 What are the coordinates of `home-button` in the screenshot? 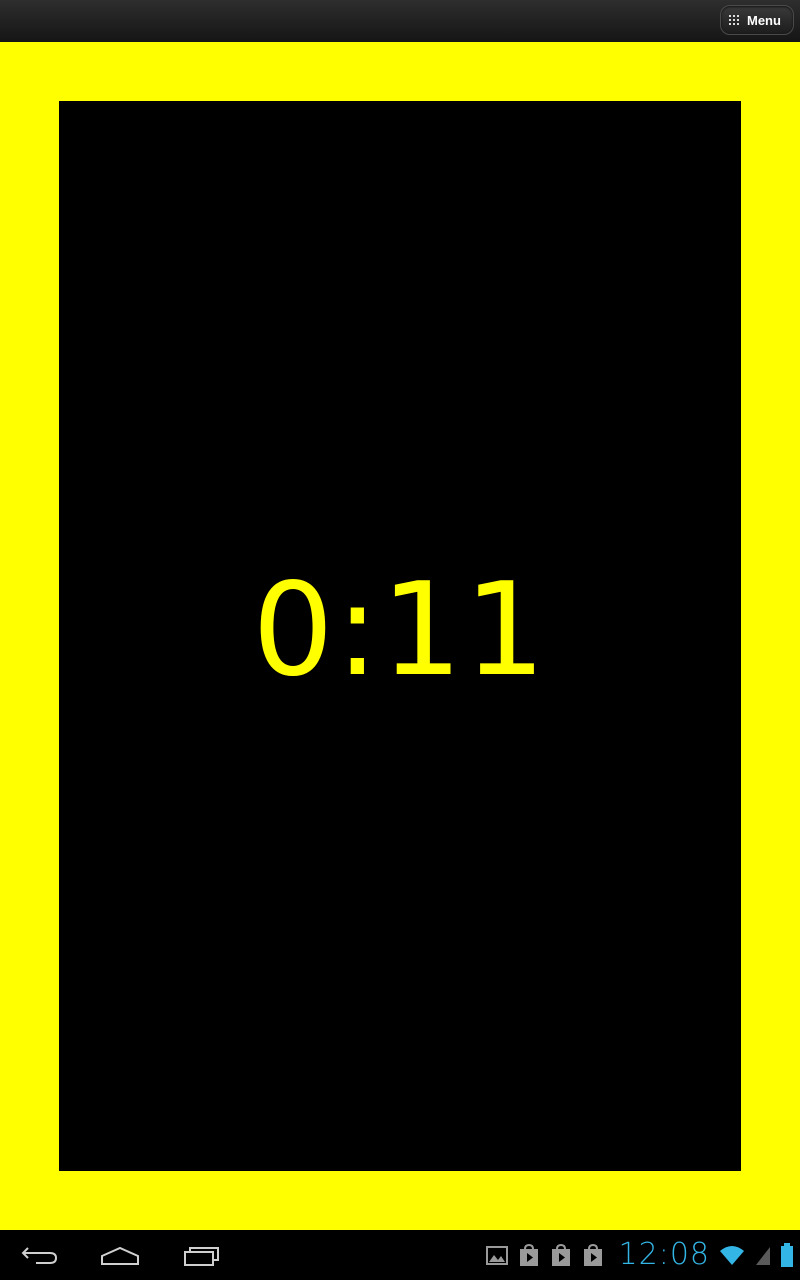 It's located at (120, 1255).